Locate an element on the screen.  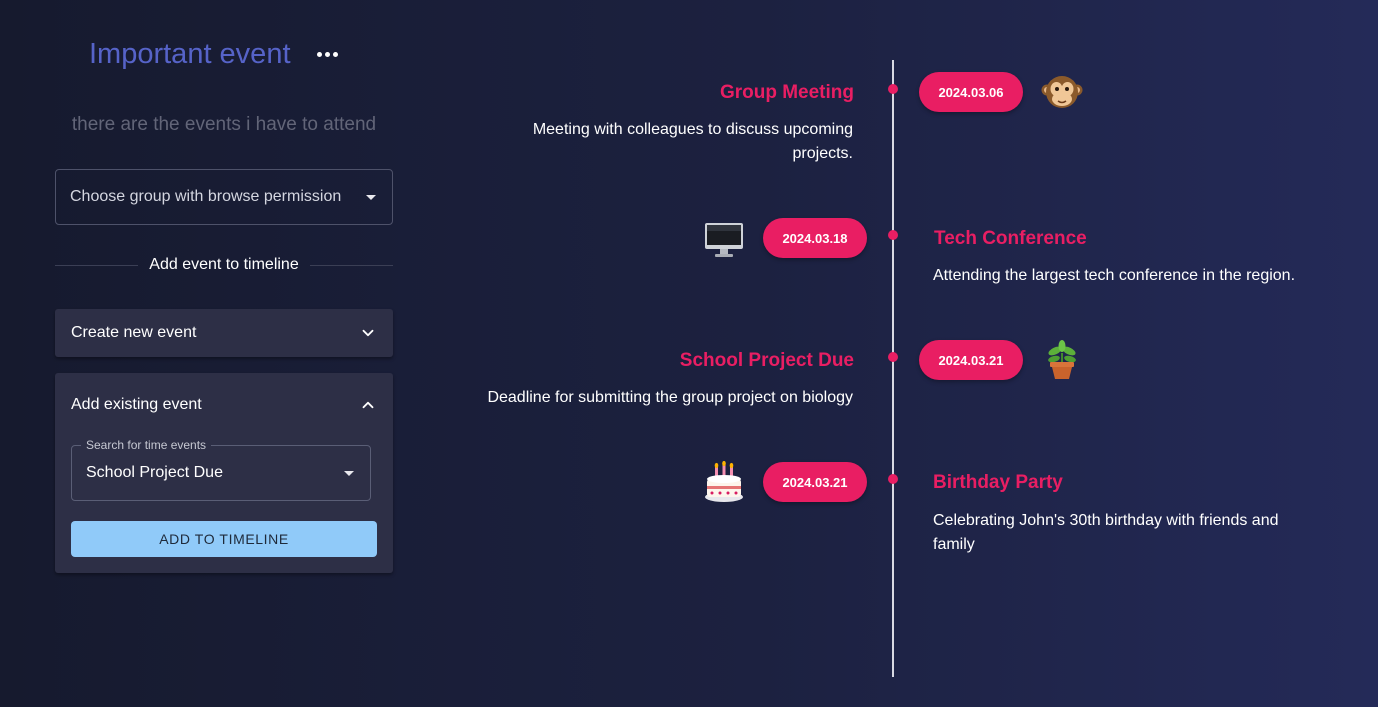
create-event-label: Create new event is located at coordinates (134, 332).